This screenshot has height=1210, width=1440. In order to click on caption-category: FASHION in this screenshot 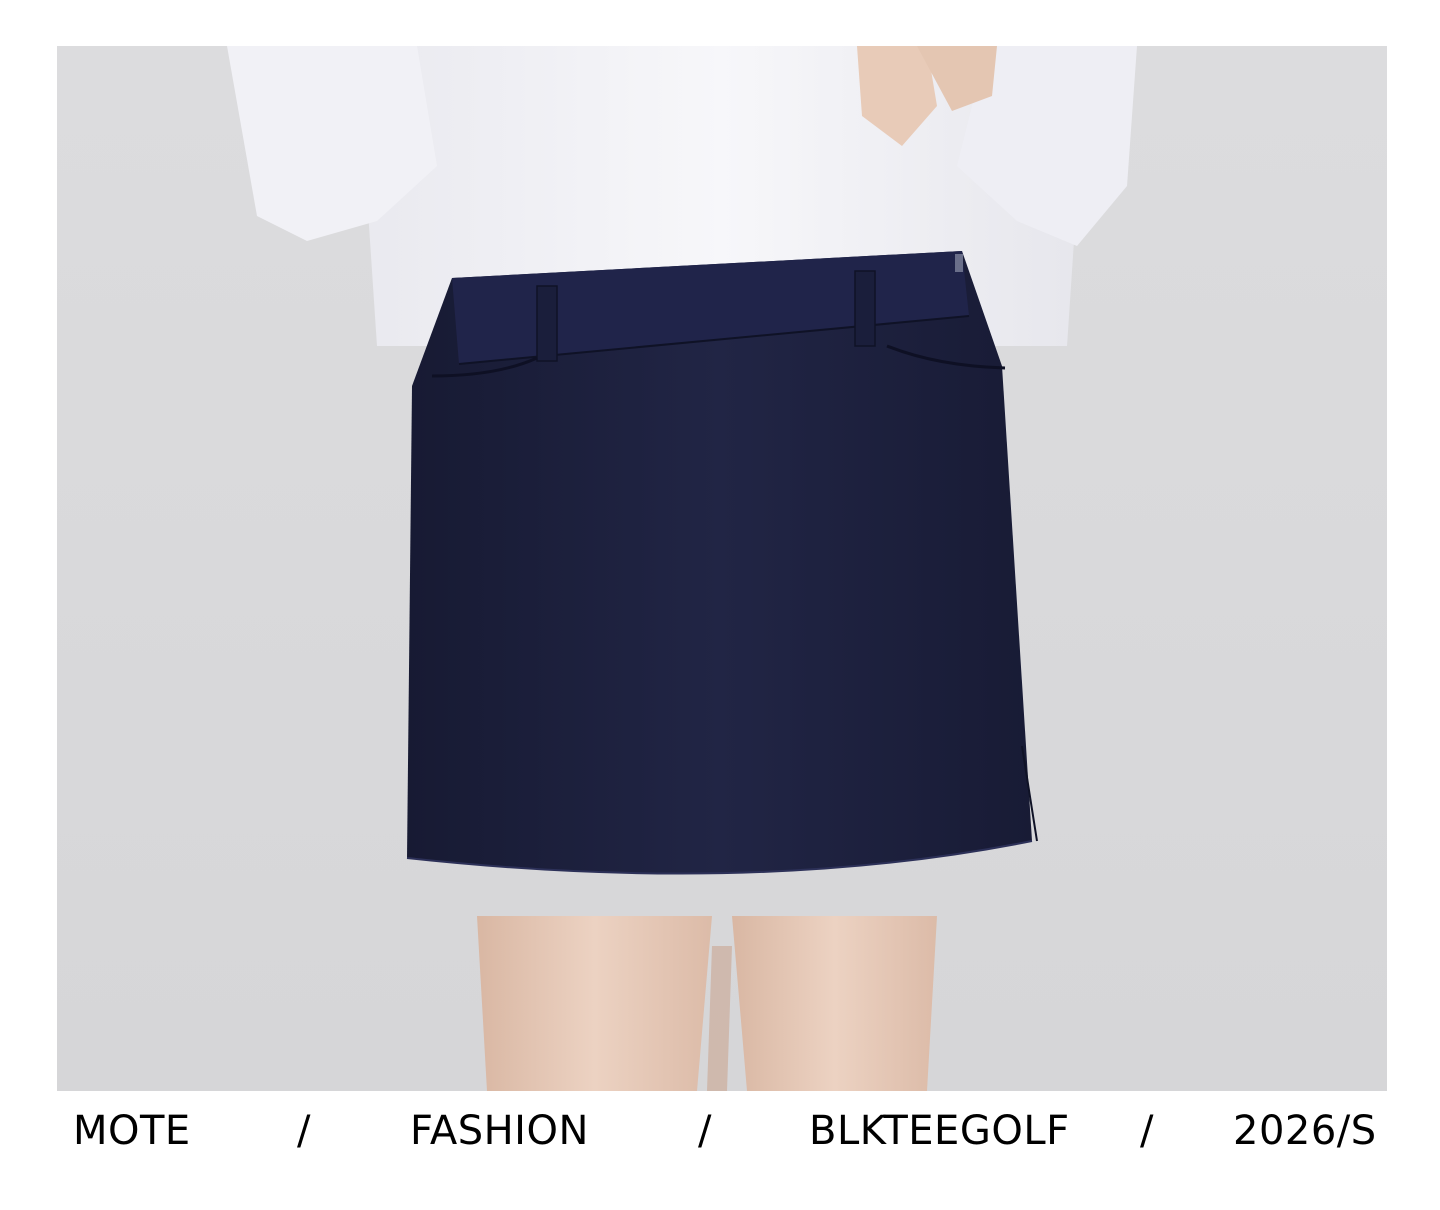, I will do `click(499, 1131)`.